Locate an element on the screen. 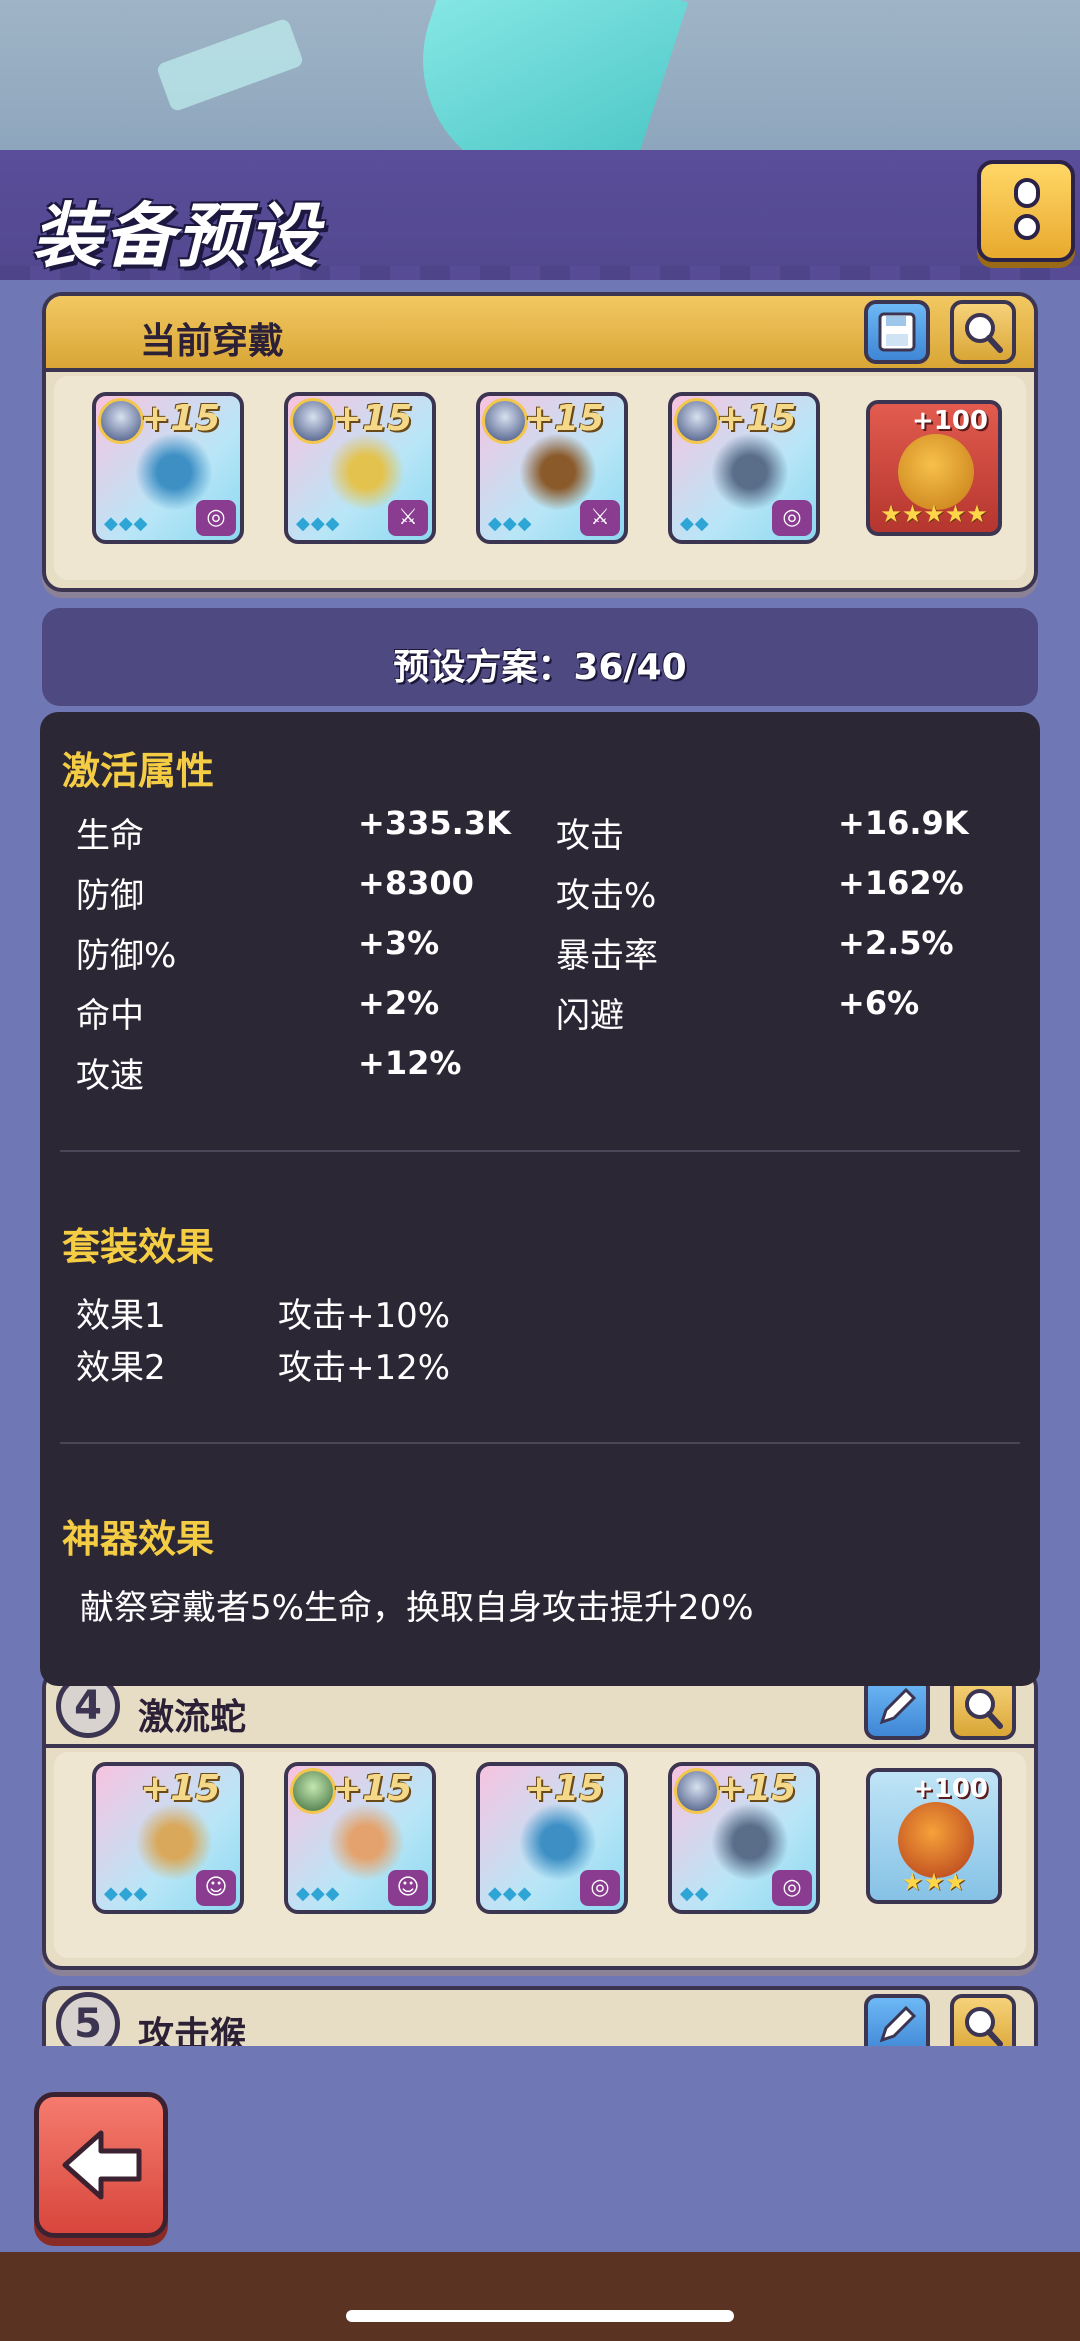 Image resolution: width=1080 pixels, height=2341 pixels. stat-value: +3% is located at coordinates (399, 943).